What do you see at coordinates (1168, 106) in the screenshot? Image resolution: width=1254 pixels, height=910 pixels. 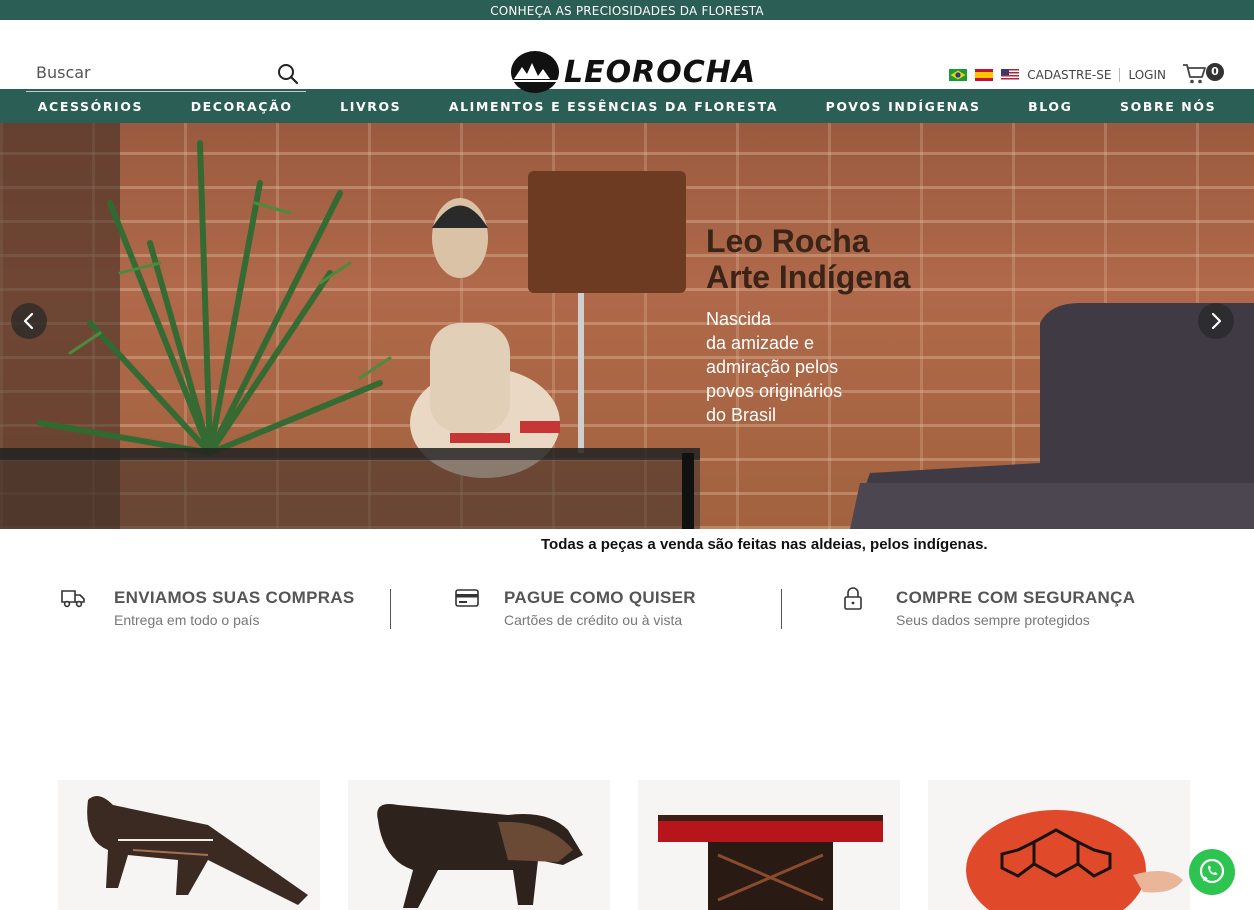 I see `nav-item-sobre-nos: SOBRE NÓS` at bounding box center [1168, 106].